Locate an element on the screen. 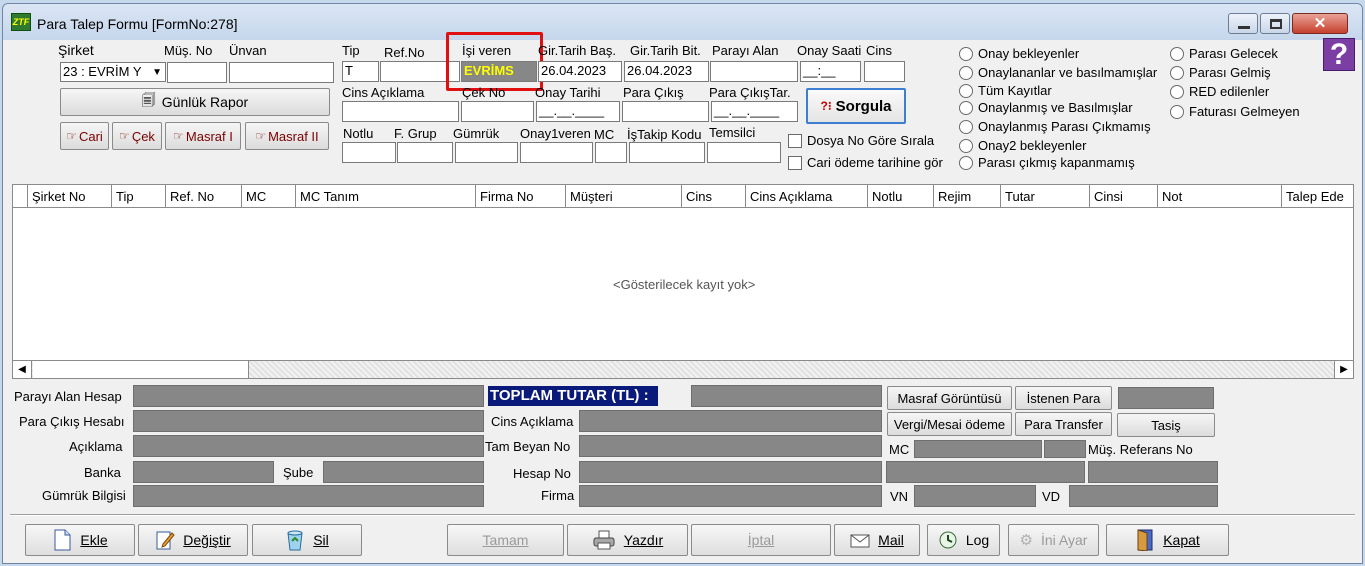 The height and width of the screenshot is (566, 1365). col-cins-aciklama: Cins Açıklama is located at coordinates (807, 196).